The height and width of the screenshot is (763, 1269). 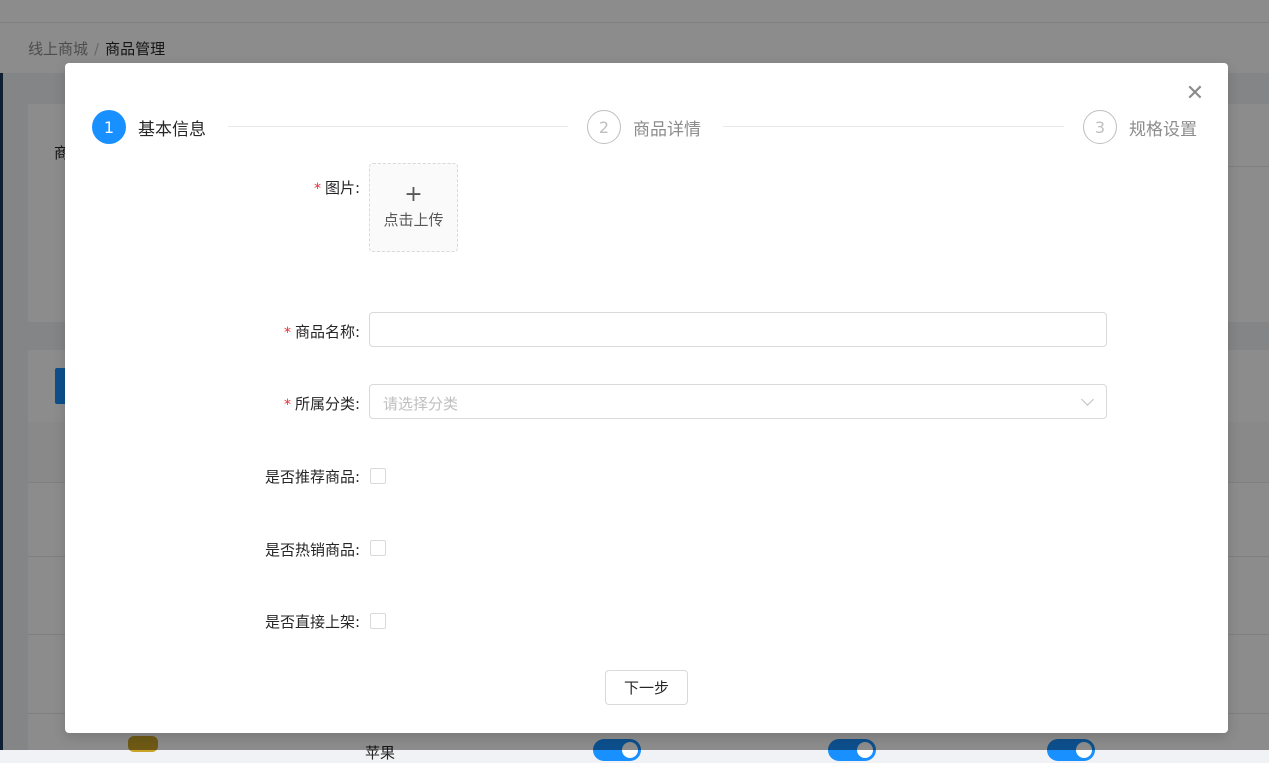 I want to click on step-product-details: 2 商品详情, so click(x=644, y=127).